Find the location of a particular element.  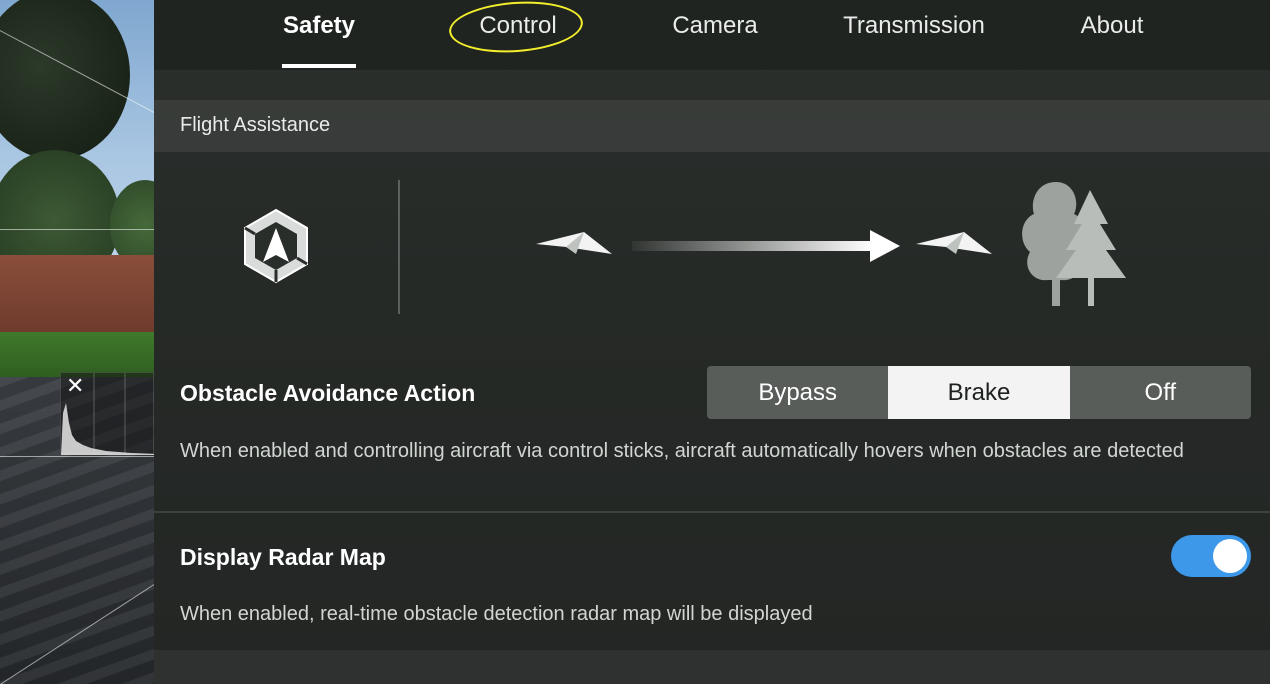

active-tab-indicator is located at coordinates (319, 66).